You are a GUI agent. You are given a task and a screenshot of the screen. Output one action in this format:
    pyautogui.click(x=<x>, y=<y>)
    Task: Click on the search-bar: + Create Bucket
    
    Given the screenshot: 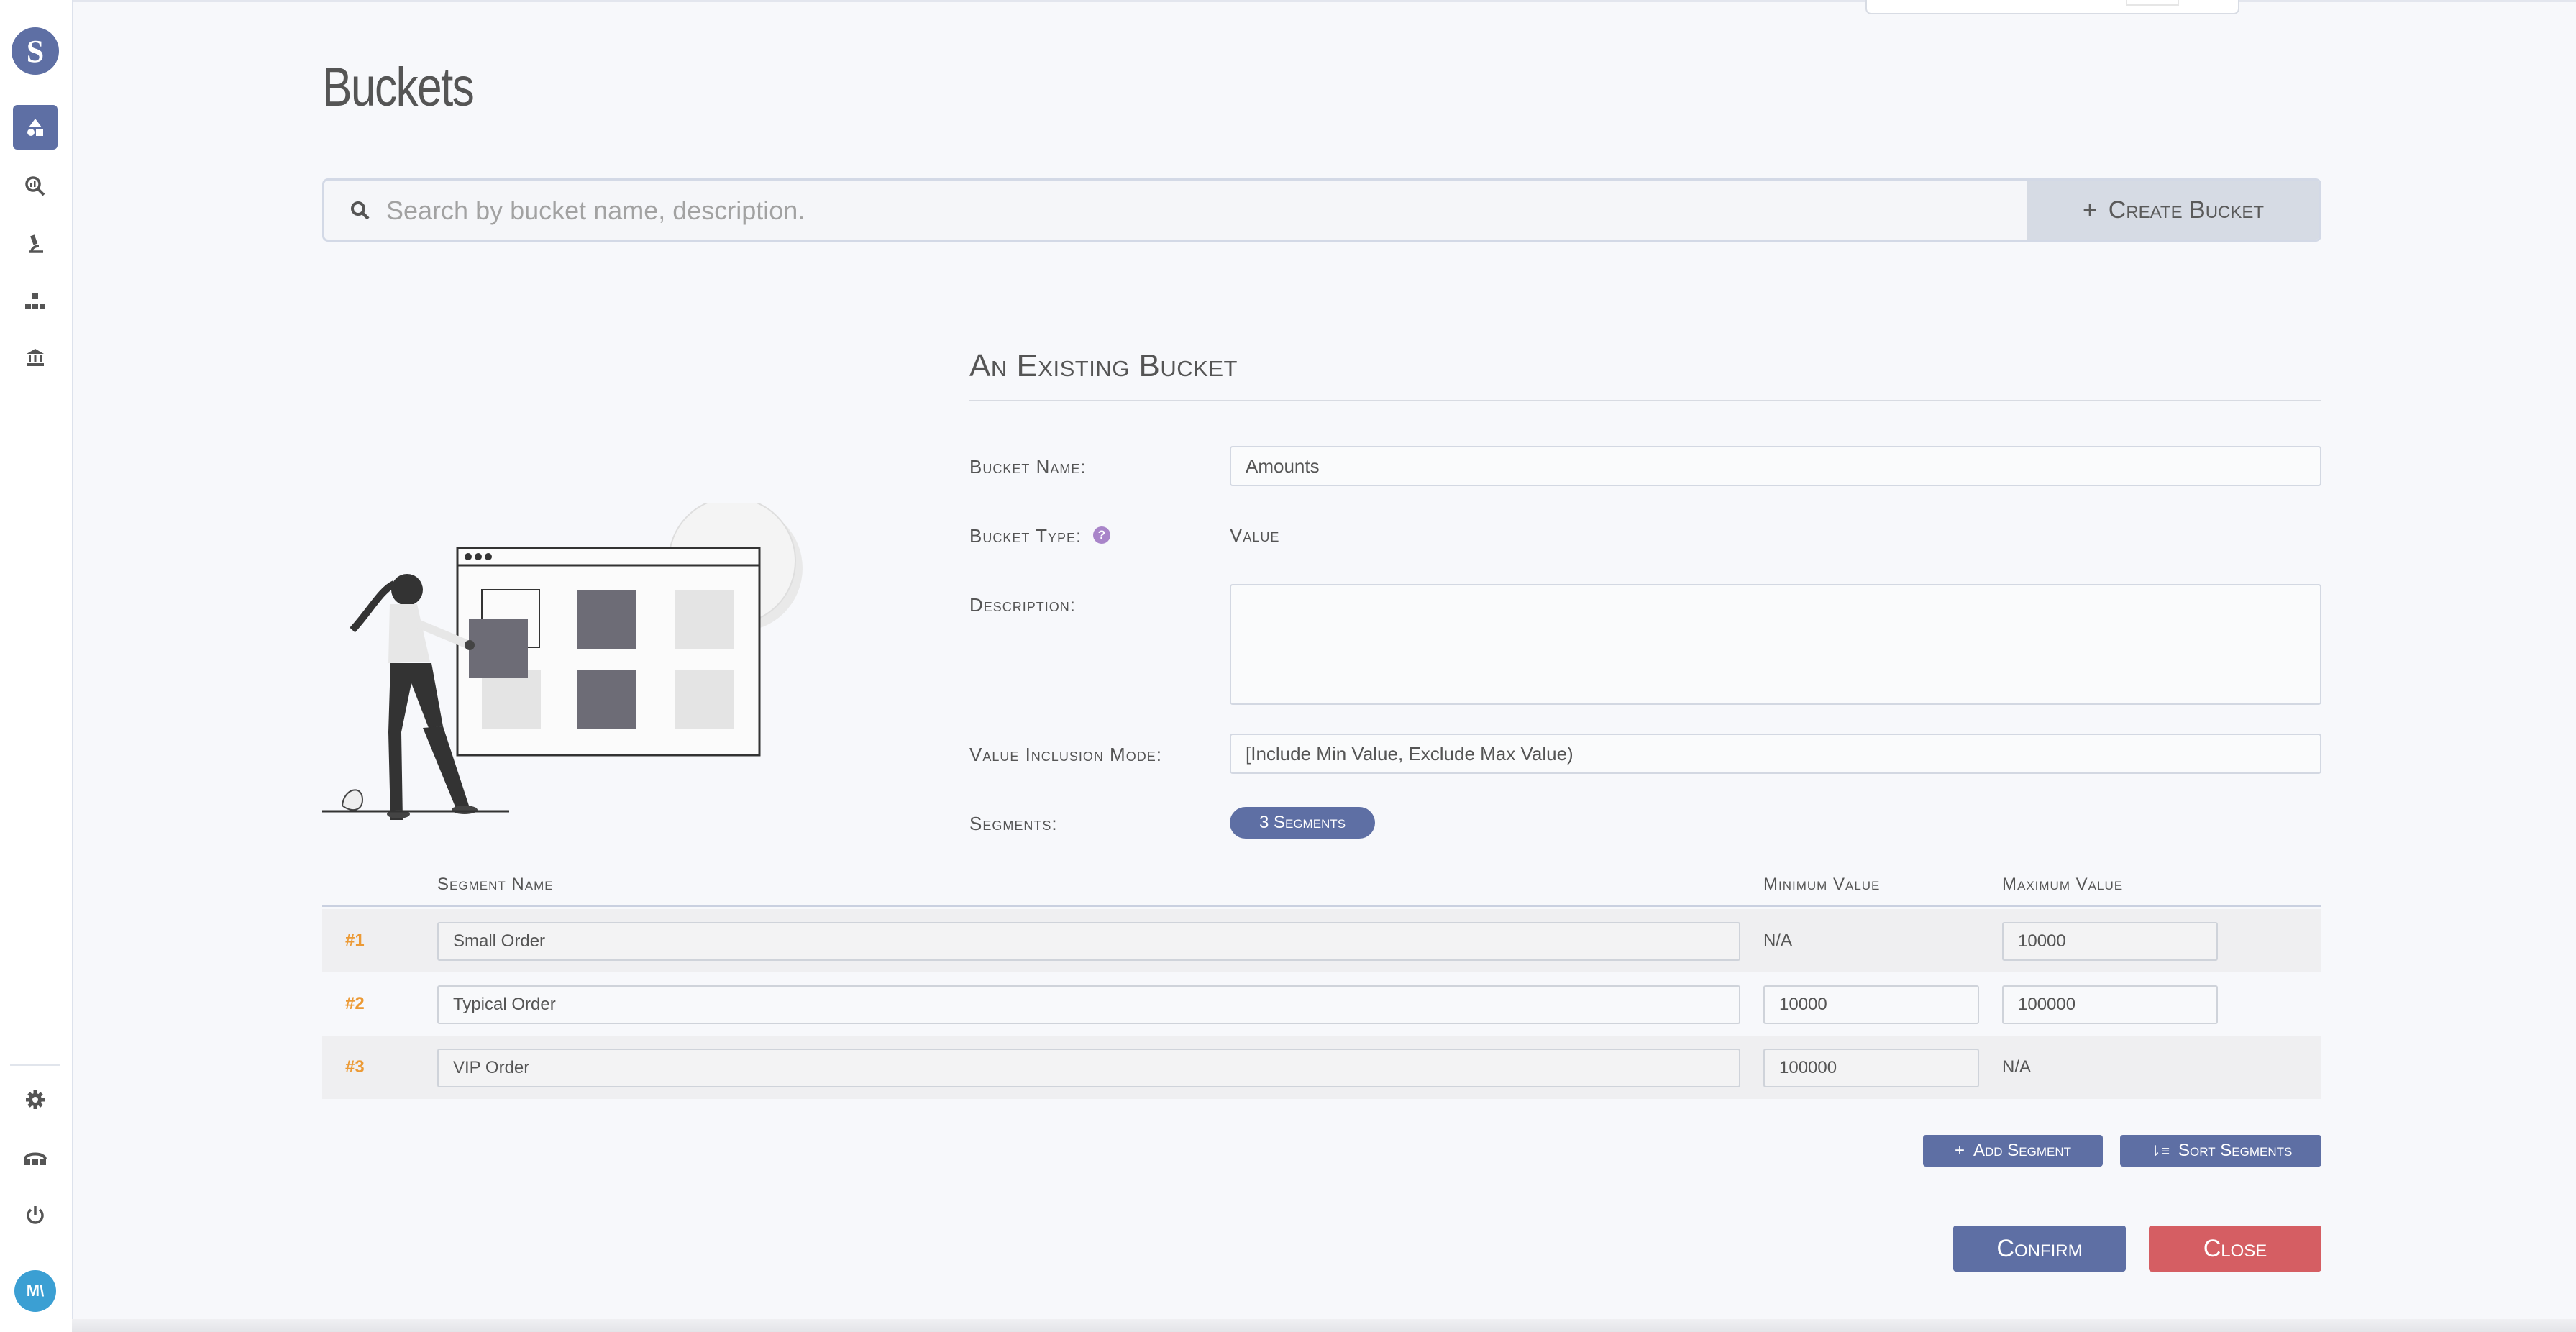 What is the action you would take?
    pyautogui.click(x=1321, y=210)
    